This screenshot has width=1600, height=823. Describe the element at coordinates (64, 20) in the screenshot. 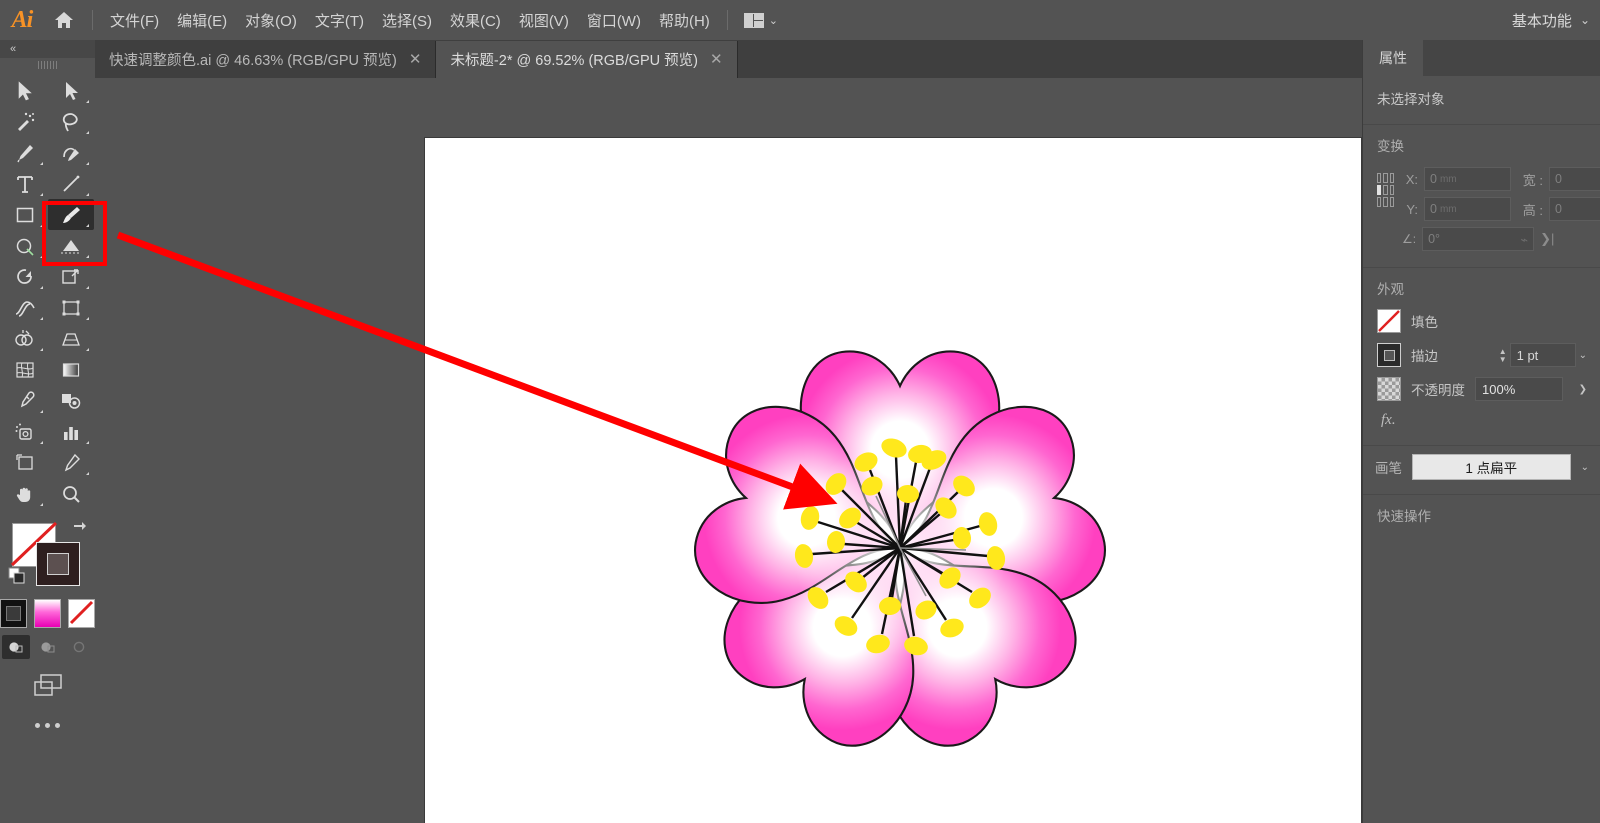

I see `home-icon` at that location.